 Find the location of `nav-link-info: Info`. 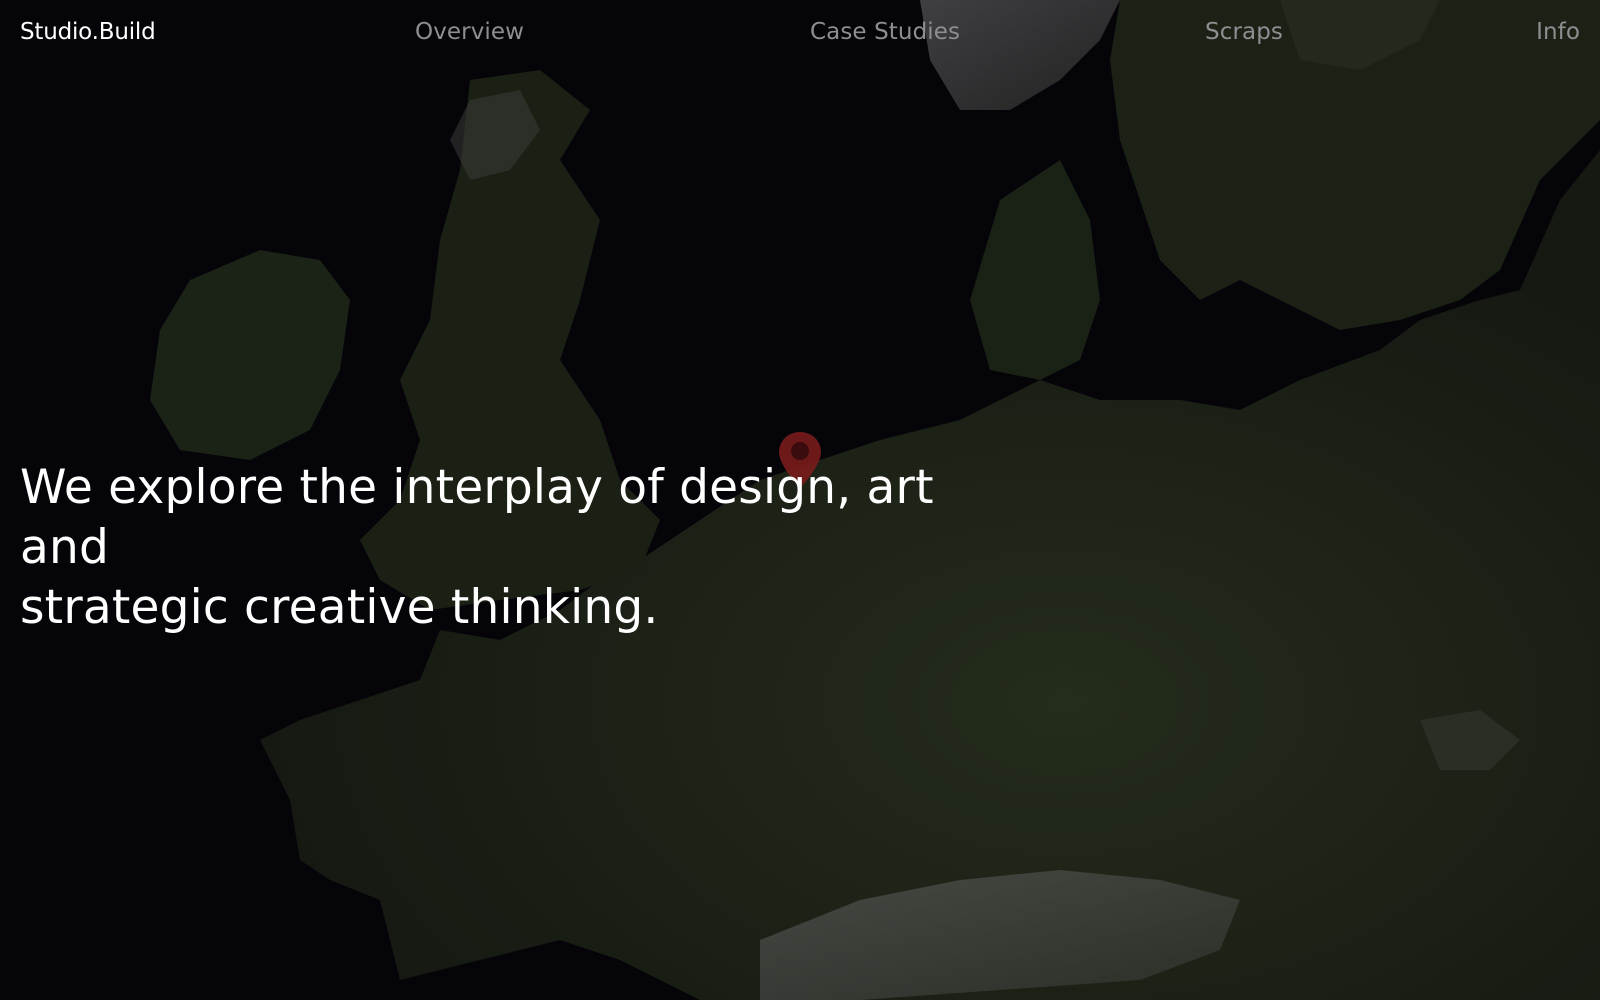

nav-link-info: Info is located at coordinates (1558, 32).